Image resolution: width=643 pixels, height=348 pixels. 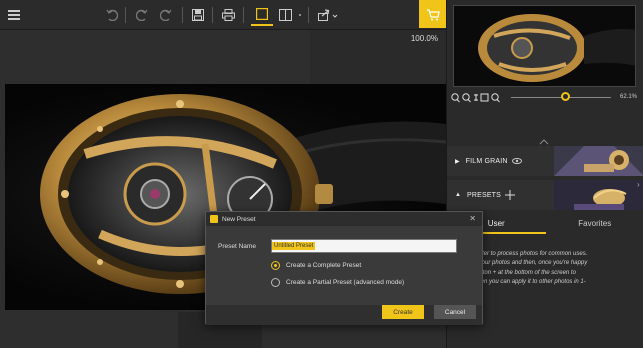 What do you see at coordinates (324, 265) in the screenshot?
I see `radio-label: Create a Complete Preset` at bounding box center [324, 265].